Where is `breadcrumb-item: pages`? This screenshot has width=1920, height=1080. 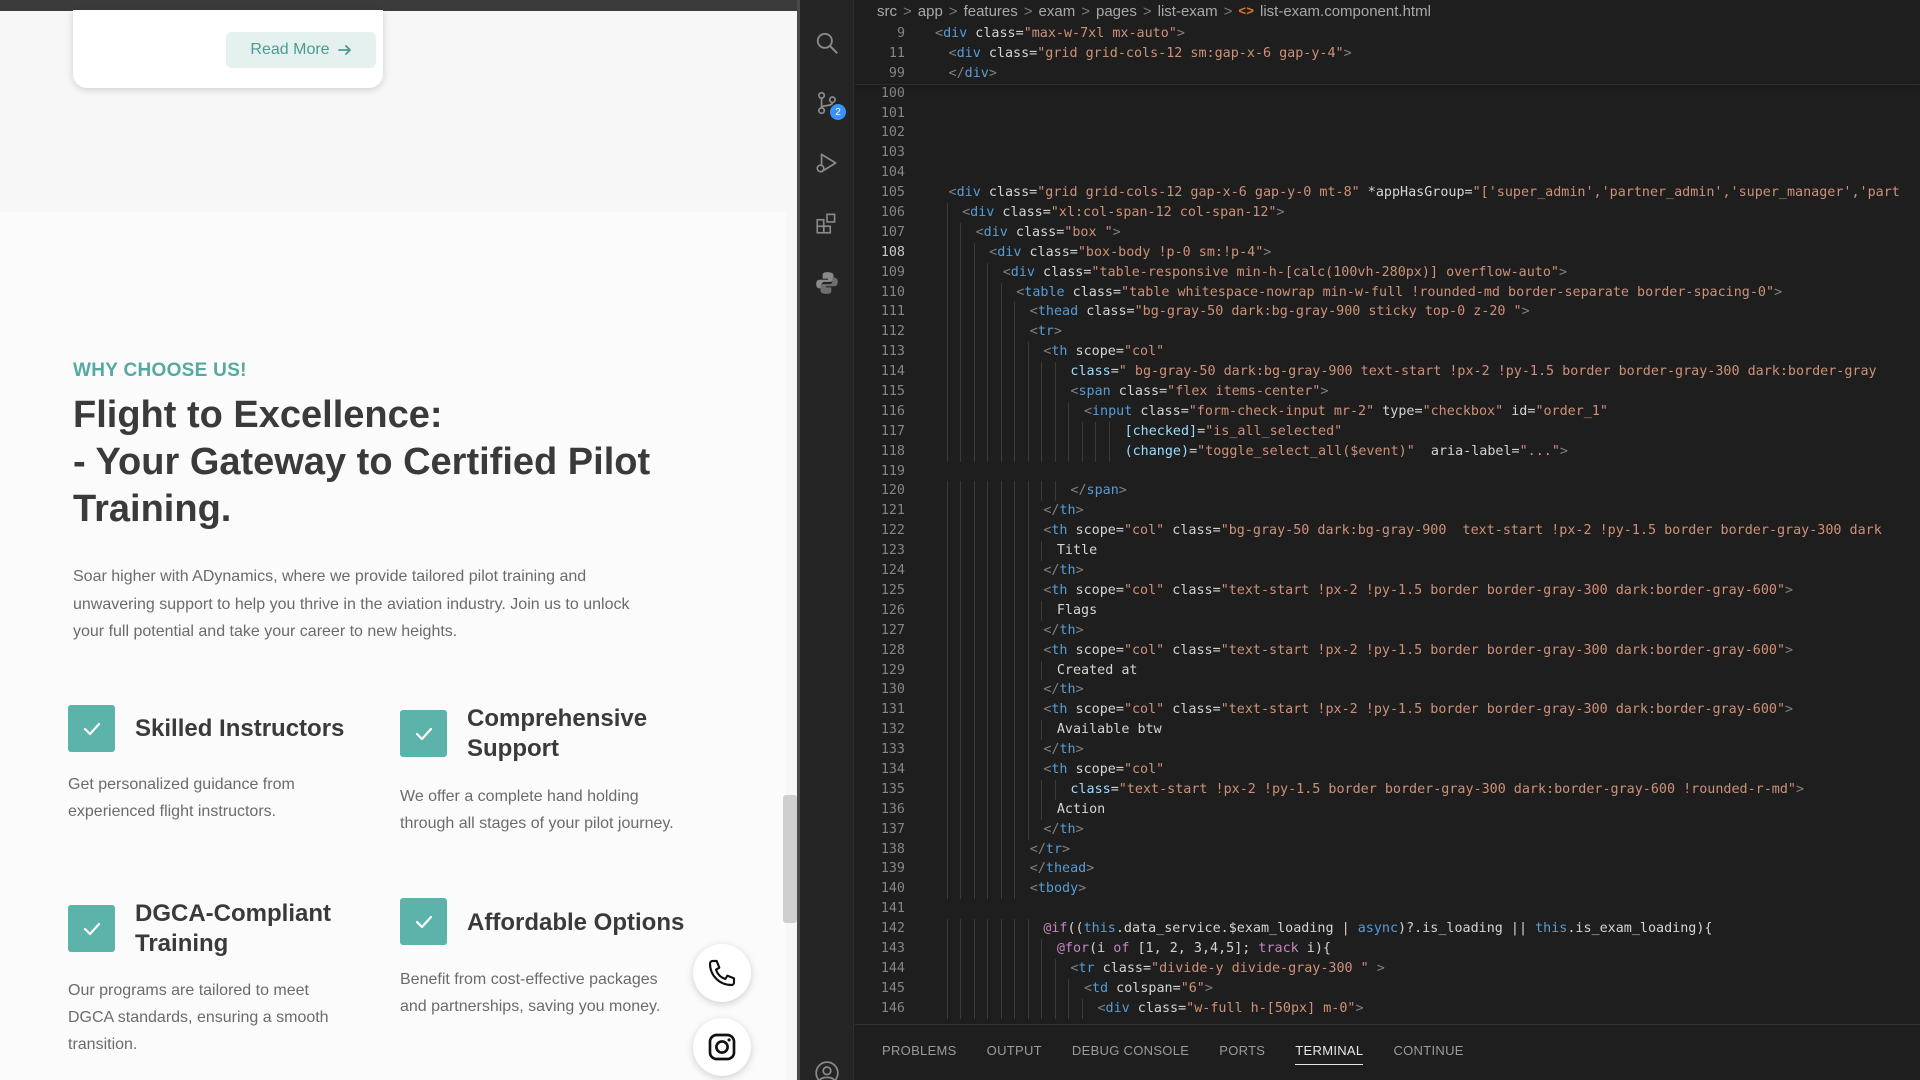 breadcrumb-item: pages is located at coordinates (1116, 11).